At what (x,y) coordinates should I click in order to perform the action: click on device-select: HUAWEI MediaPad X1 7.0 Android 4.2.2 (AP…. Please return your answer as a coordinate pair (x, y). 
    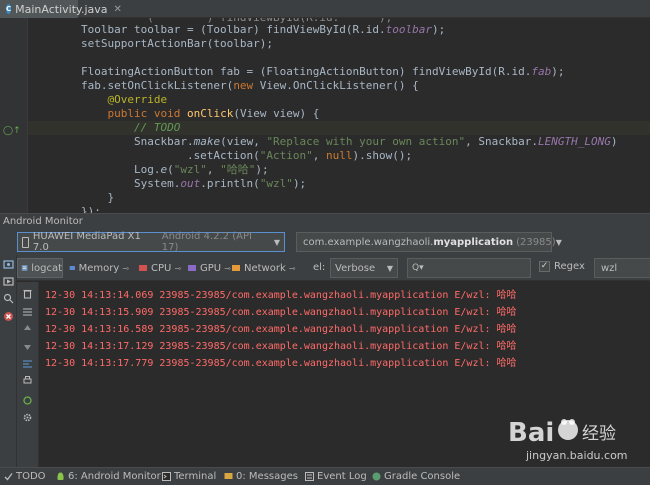
    Looking at the image, I should click on (151, 242).